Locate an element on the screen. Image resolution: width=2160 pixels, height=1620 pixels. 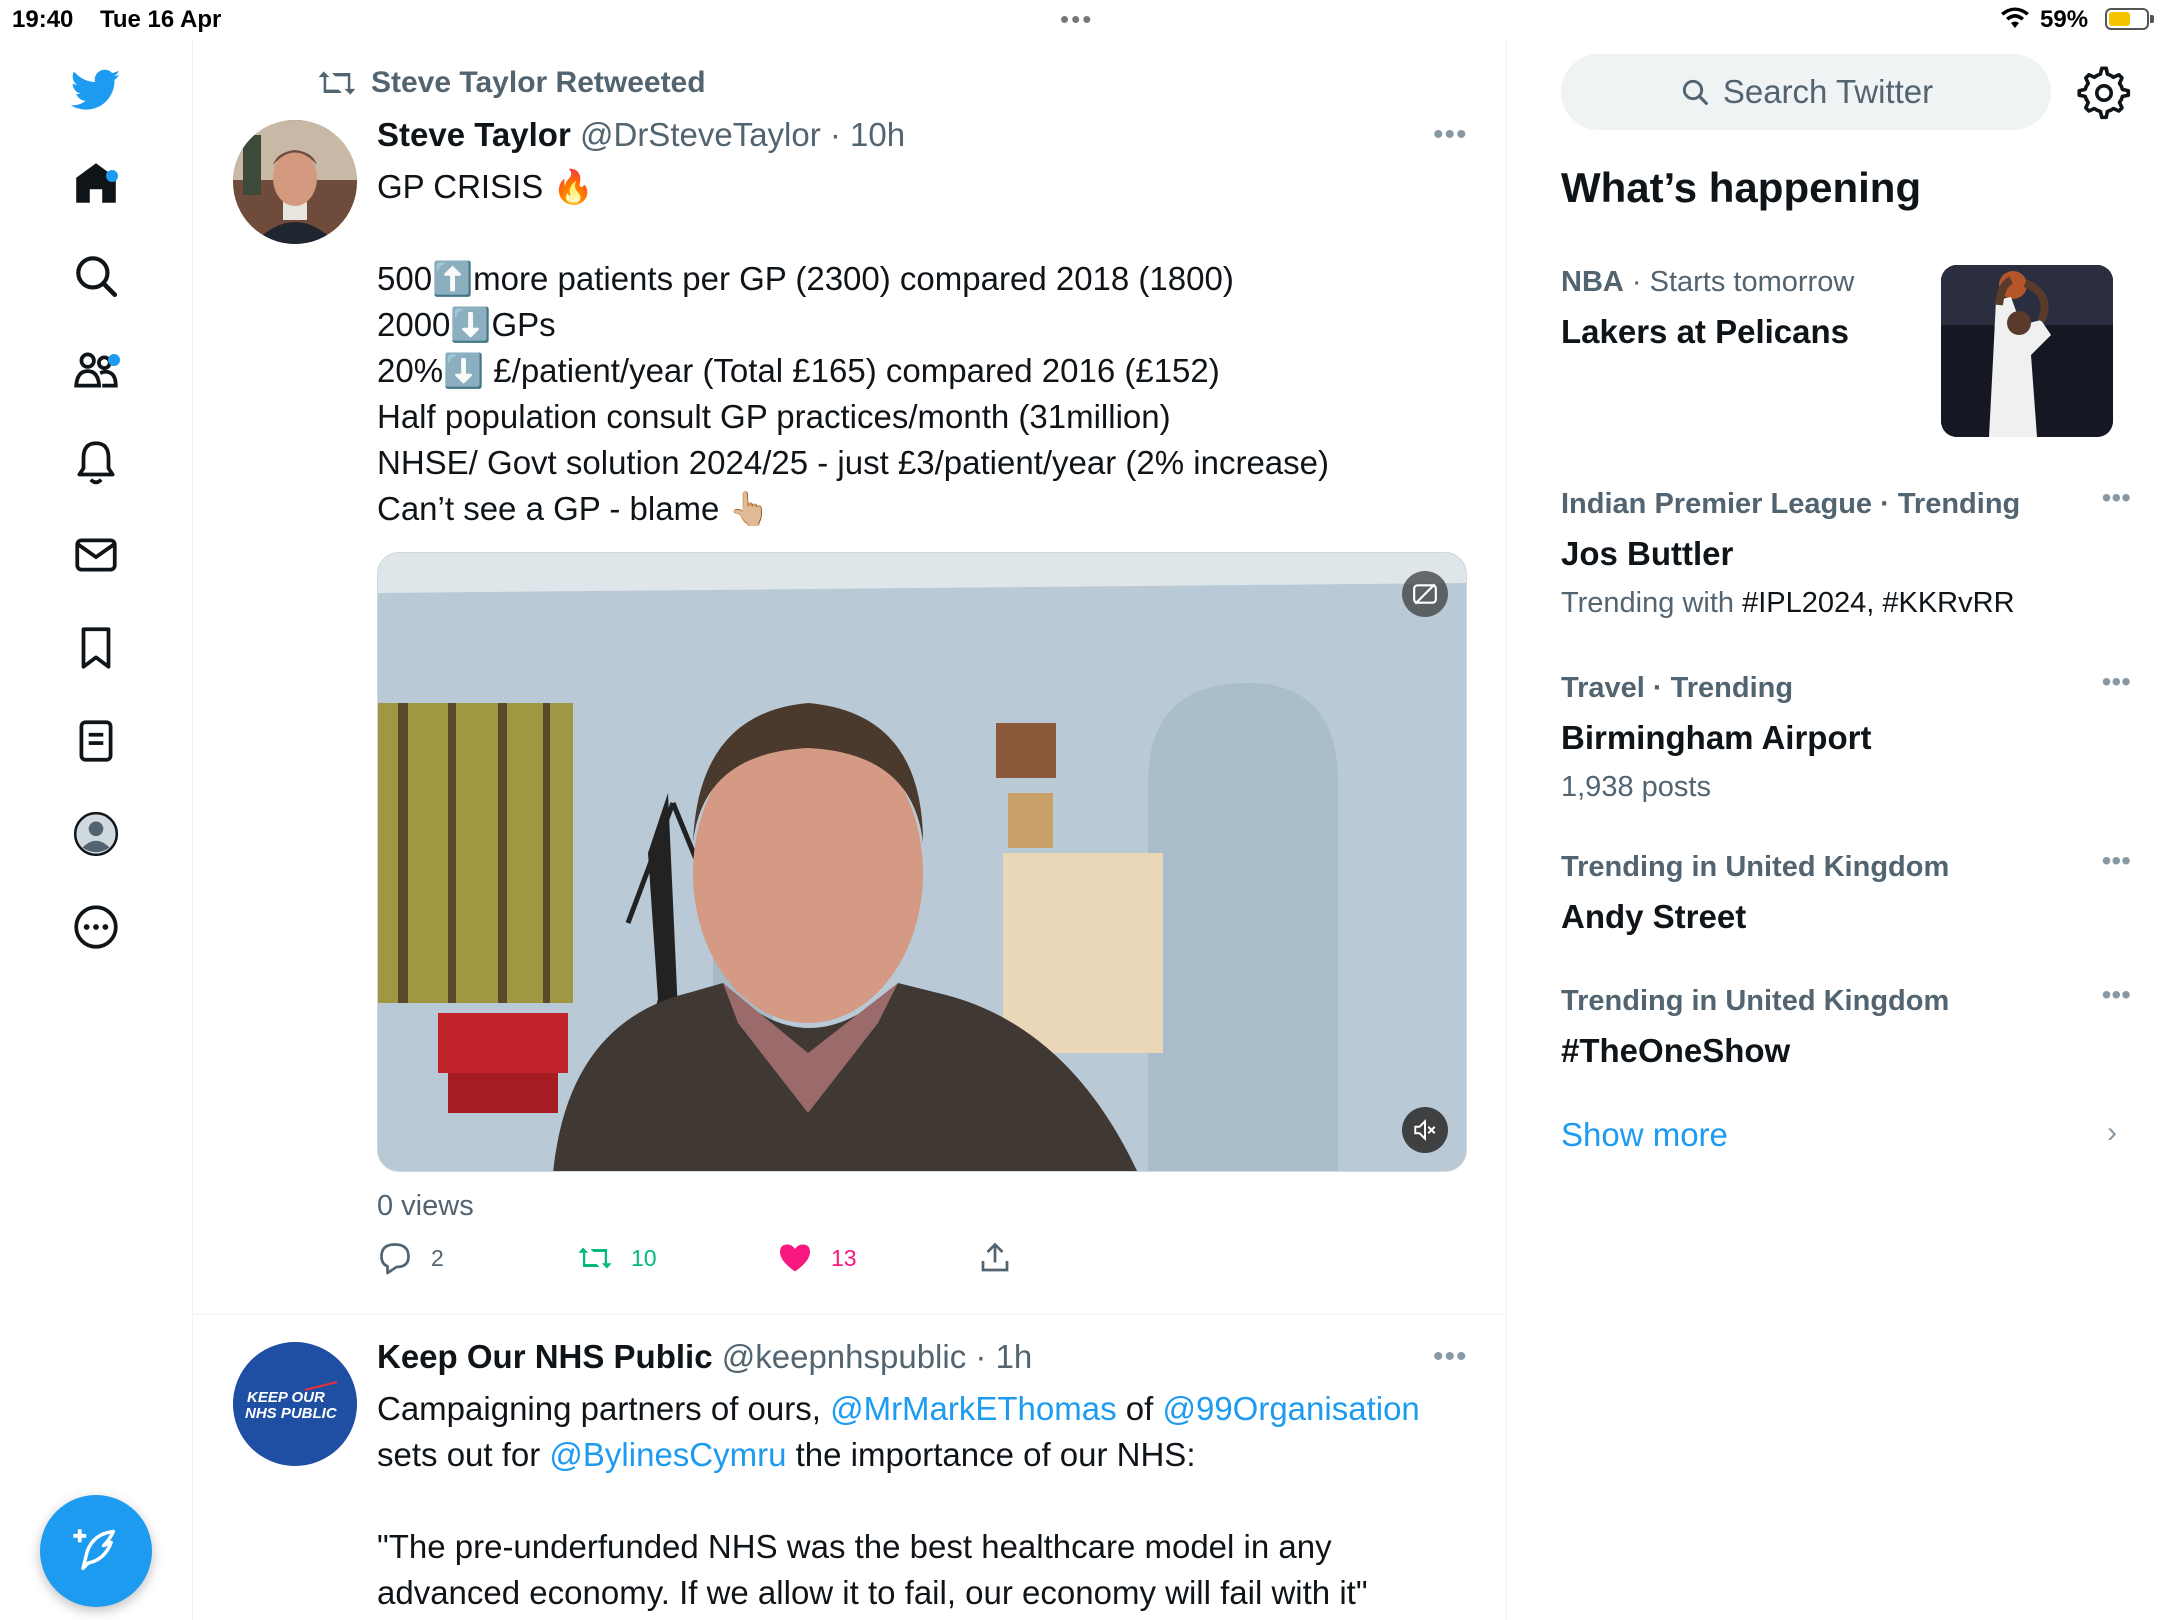
like-count: 13 is located at coordinates (844, 1257).